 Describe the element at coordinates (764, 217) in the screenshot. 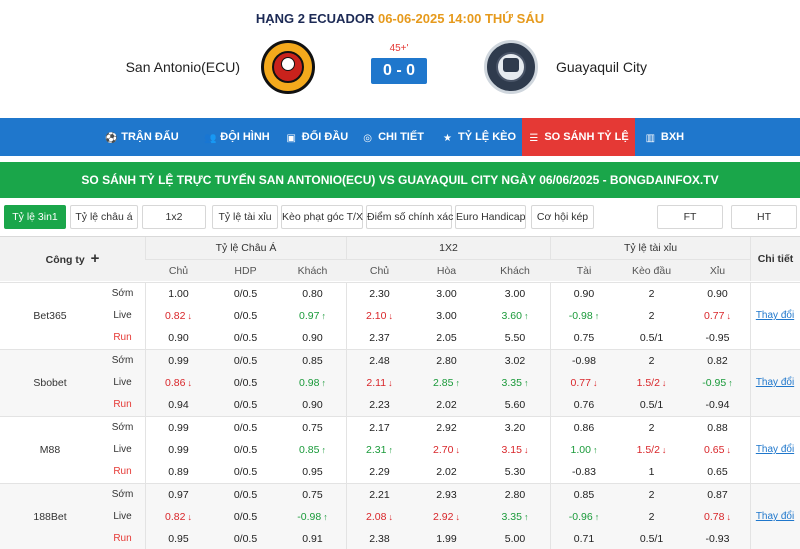

I see `ht-button: HT` at that location.